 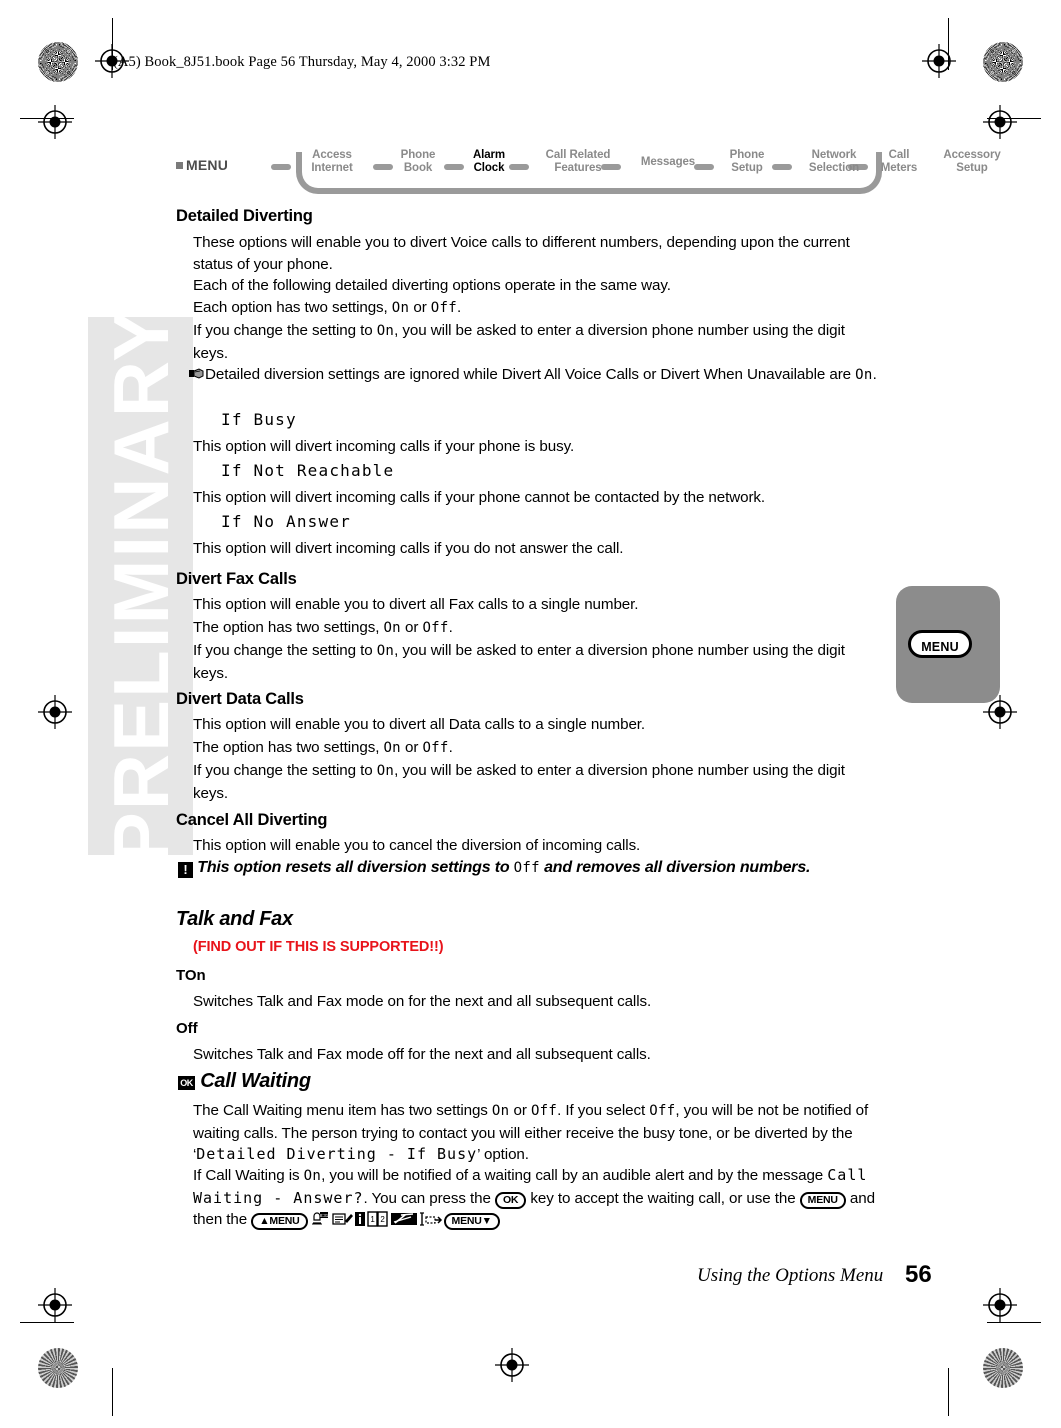 I want to click on preliminary-watermark-text: PRELIMINARY, so click(x=140, y=586).